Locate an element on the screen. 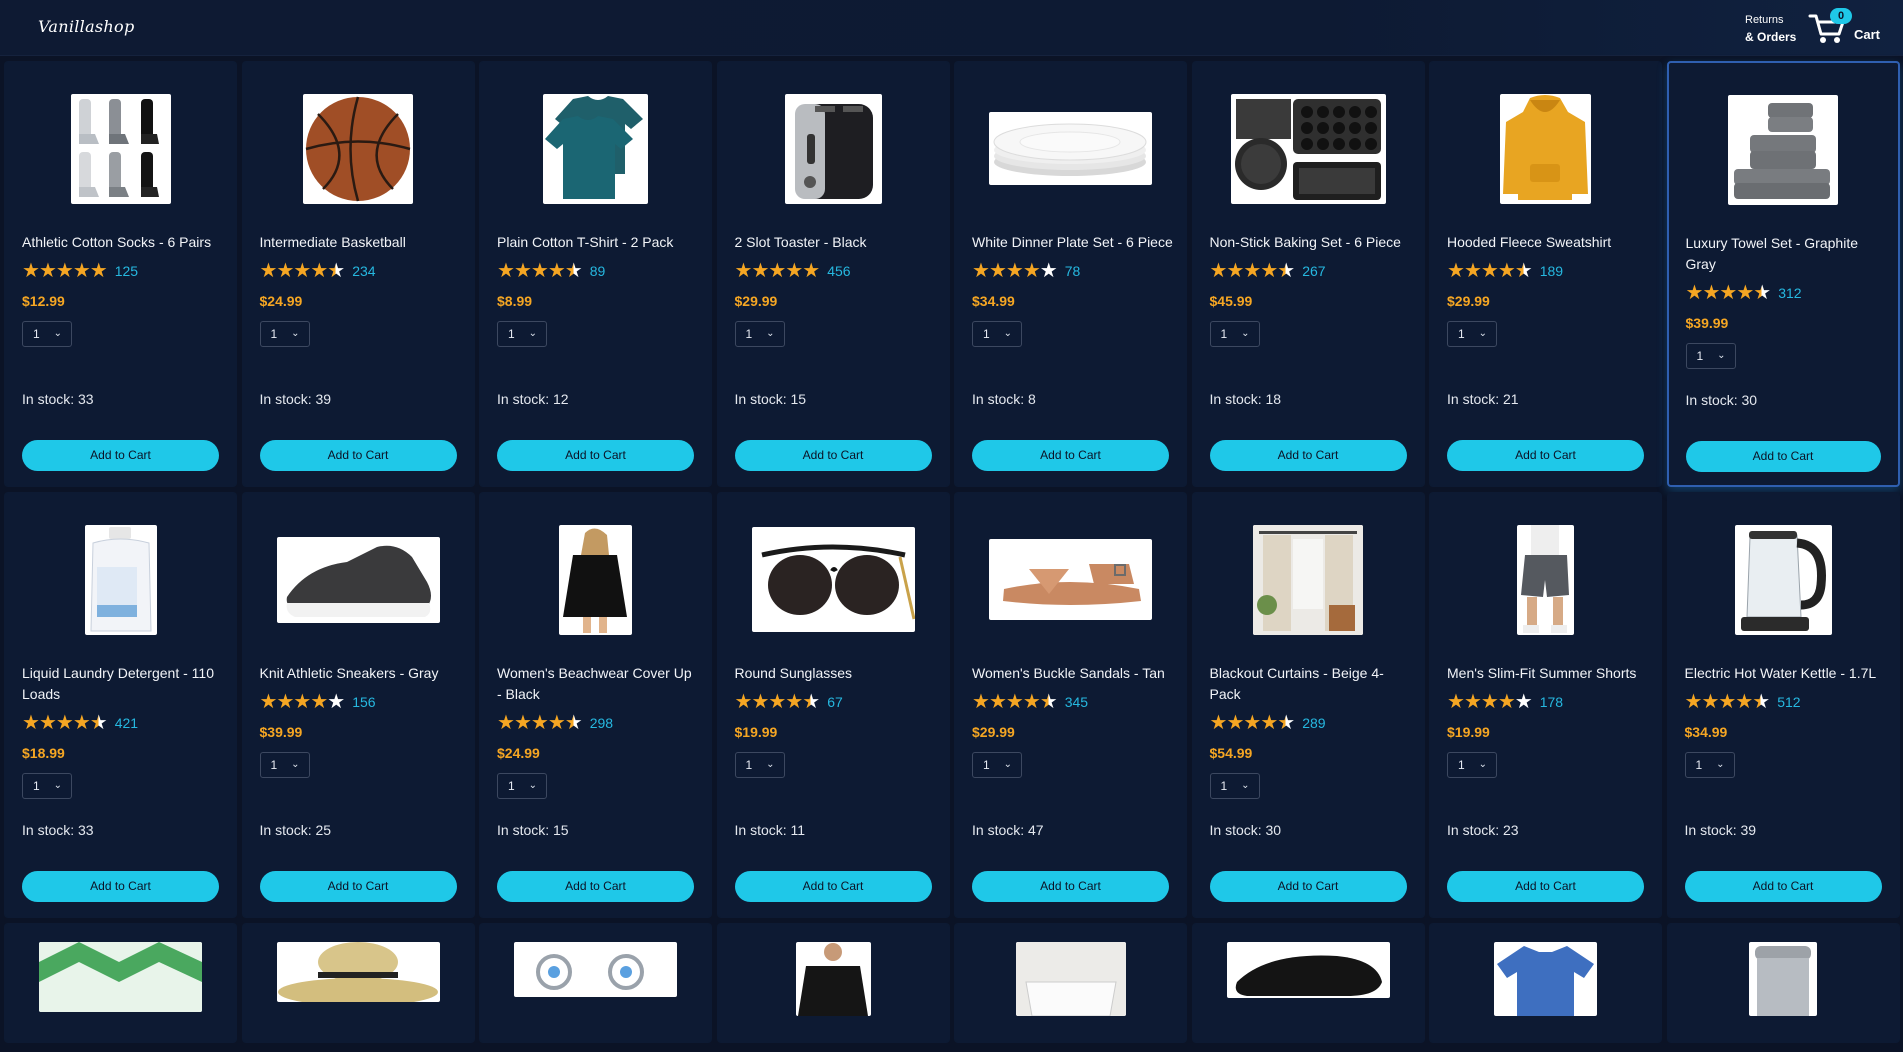 This screenshot has height=1052, width=1903. review-count: 298 is located at coordinates (601, 723).